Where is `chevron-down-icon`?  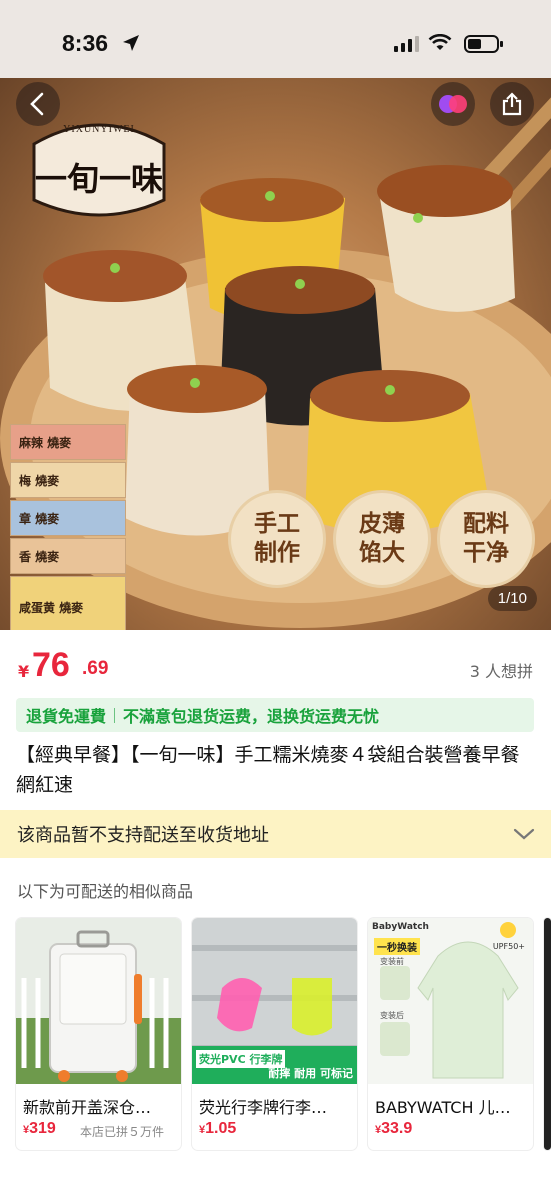
chevron-down-icon is located at coordinates (524, 834).